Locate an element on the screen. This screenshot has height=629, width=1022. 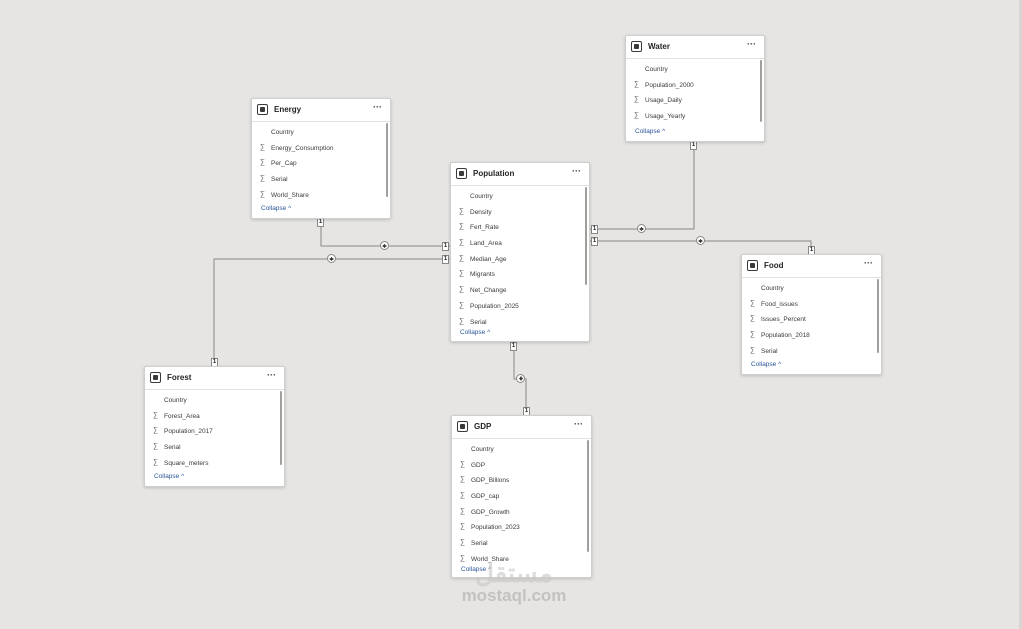
crossfilter-arrow-water is located at coordinates (641, 228).